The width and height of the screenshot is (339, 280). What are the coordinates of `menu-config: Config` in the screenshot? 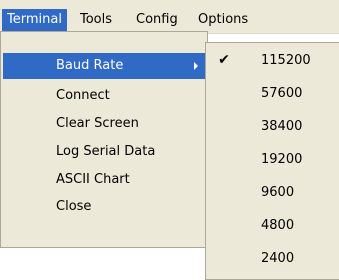 It's located at (157, 20).